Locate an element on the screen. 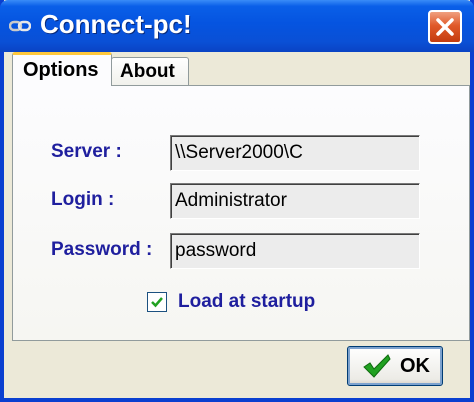  checkmark-icon is located at coordinates (377, 368).